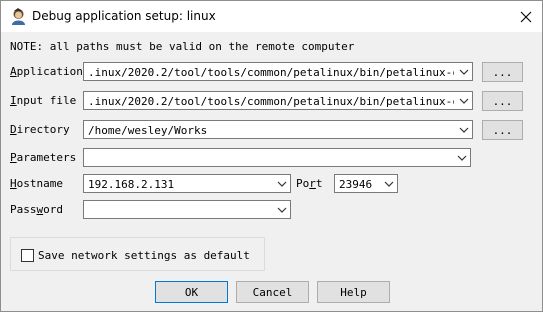 This screenshot has width=543, height=312. I want to click on close-button, so click(526, 17).